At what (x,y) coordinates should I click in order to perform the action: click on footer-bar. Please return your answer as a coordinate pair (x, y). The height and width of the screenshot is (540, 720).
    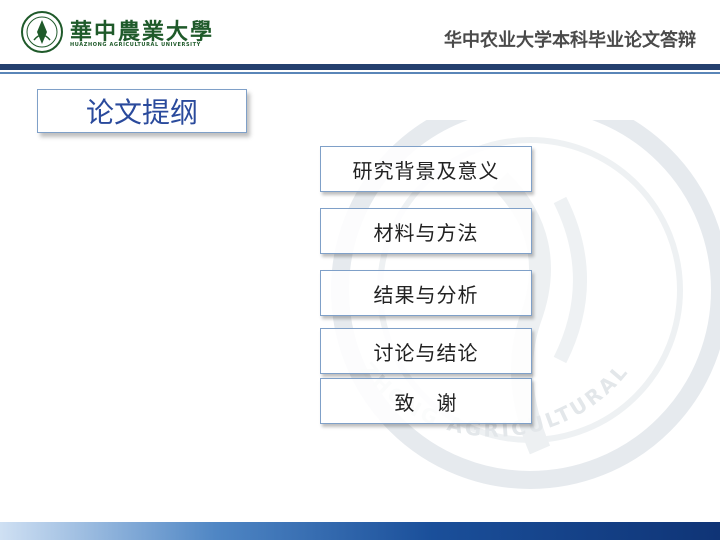
    Looking at the image, I should click on (360, 531).